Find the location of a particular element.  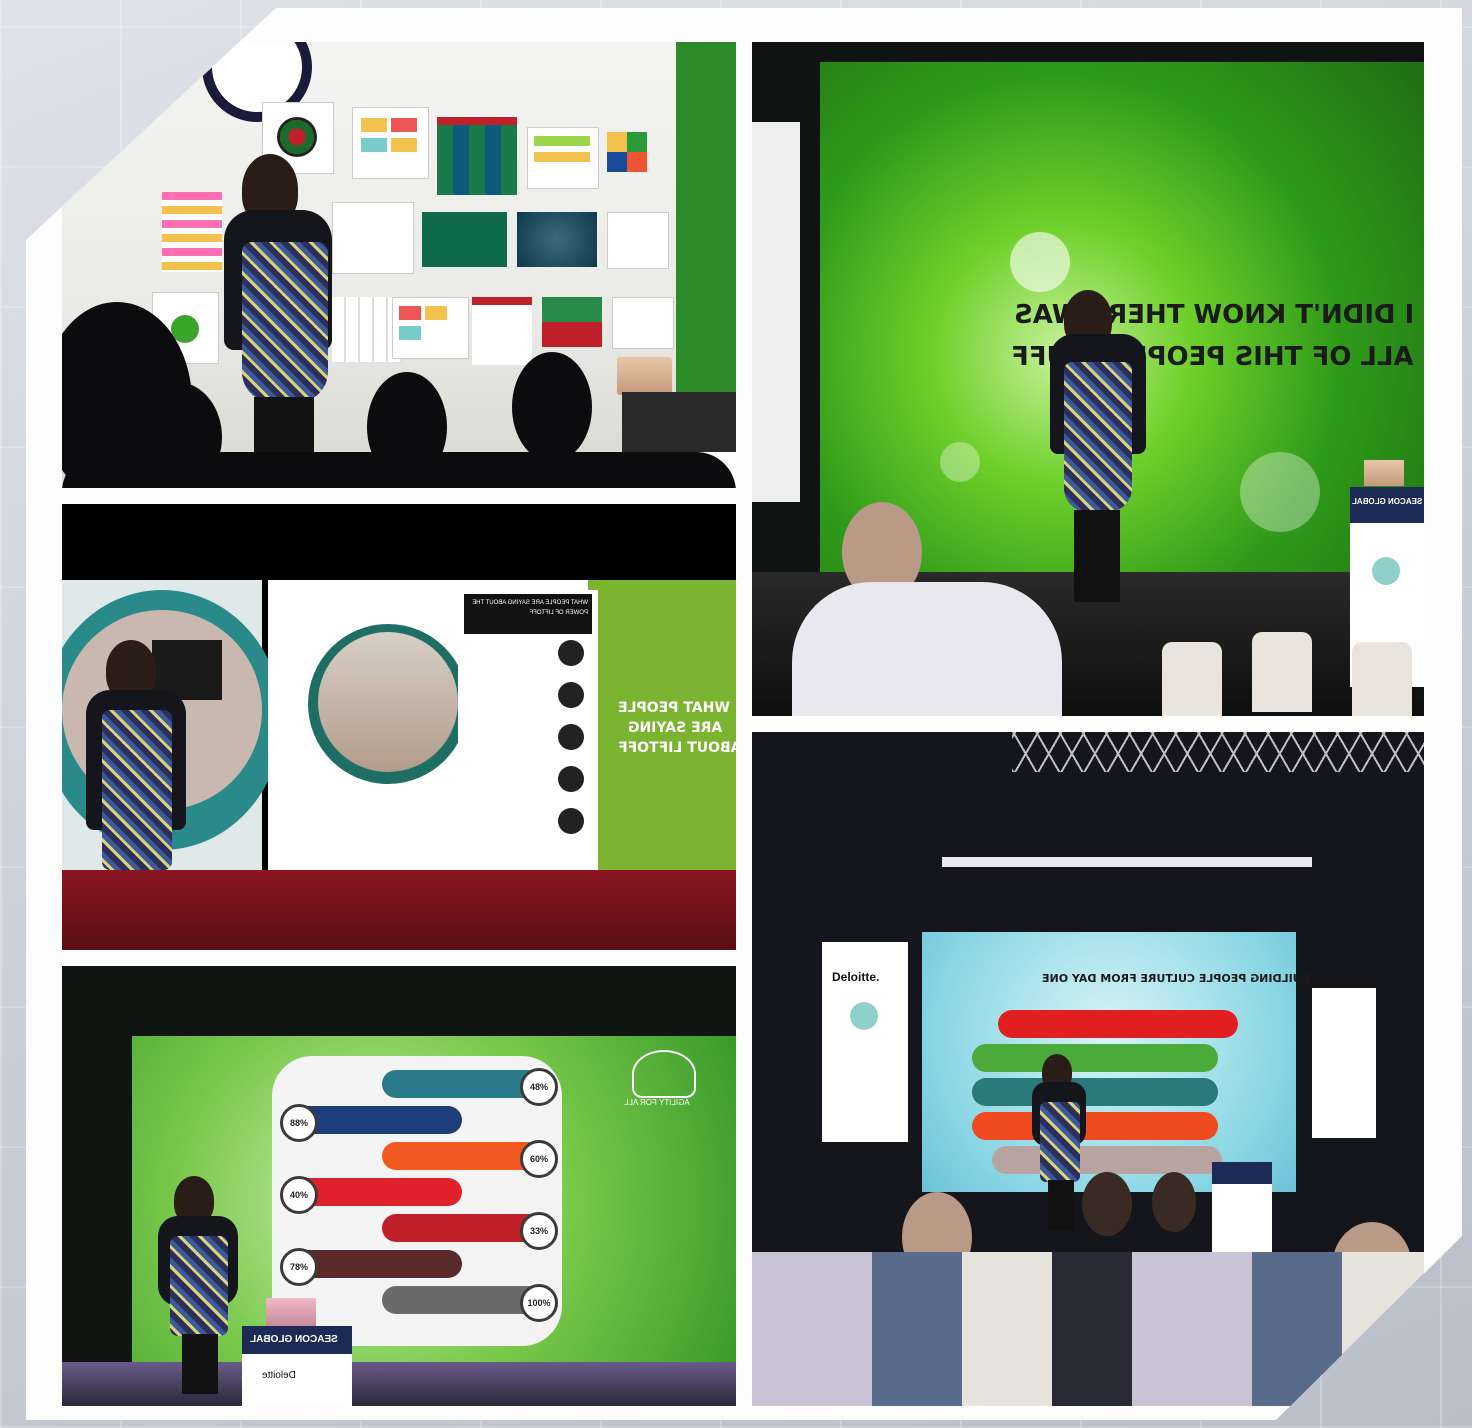

stat-badge: 48% is located at coordinates (539, 1087).